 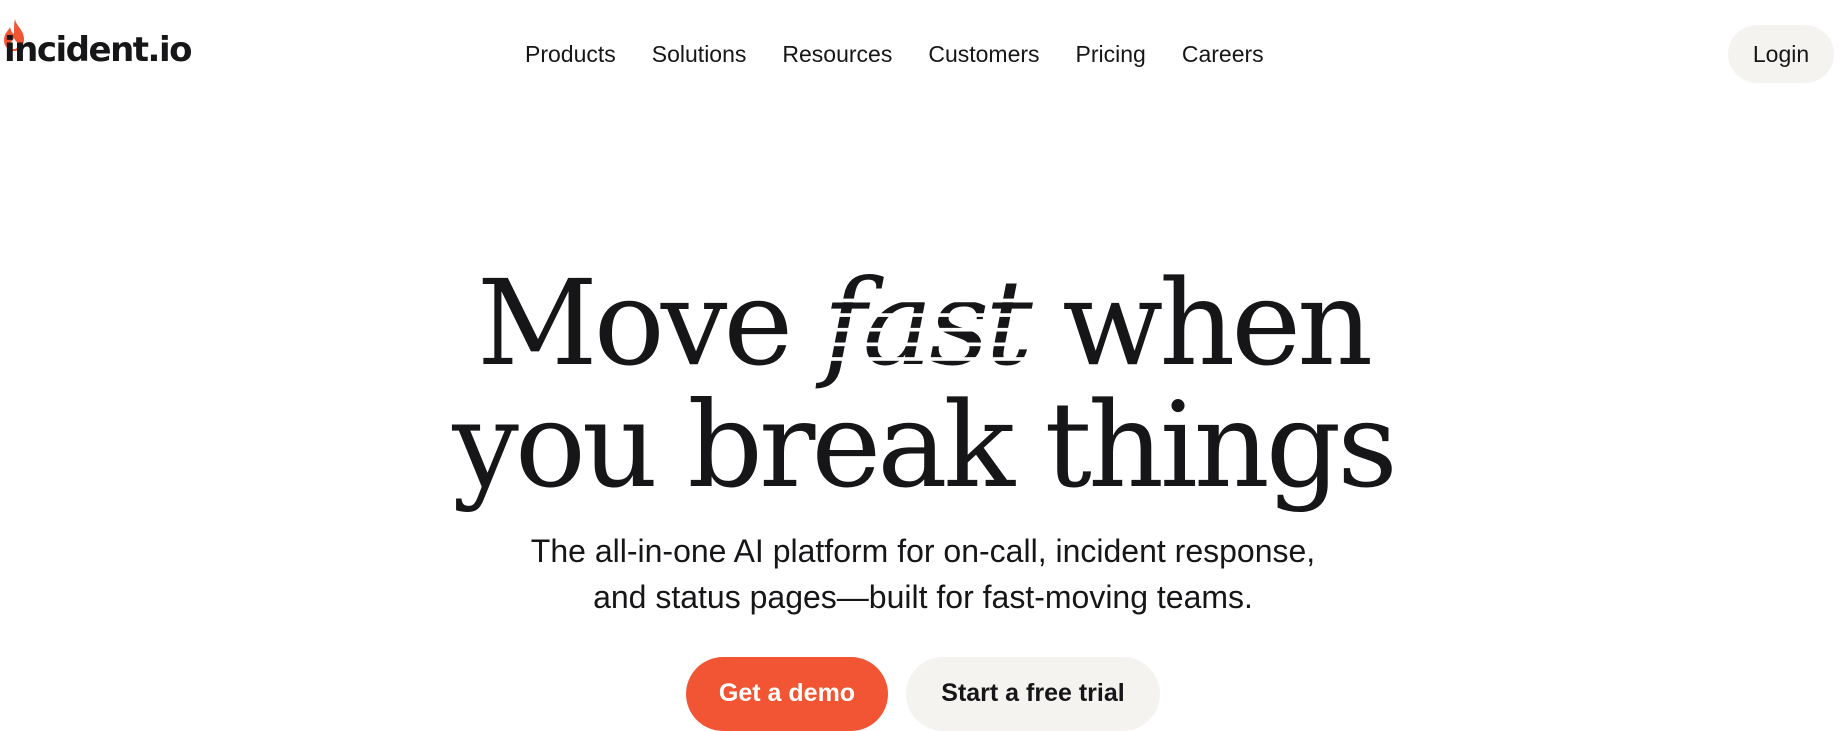 I want to click on hero-title-line-2: you break things, so click(x=925, y=445).